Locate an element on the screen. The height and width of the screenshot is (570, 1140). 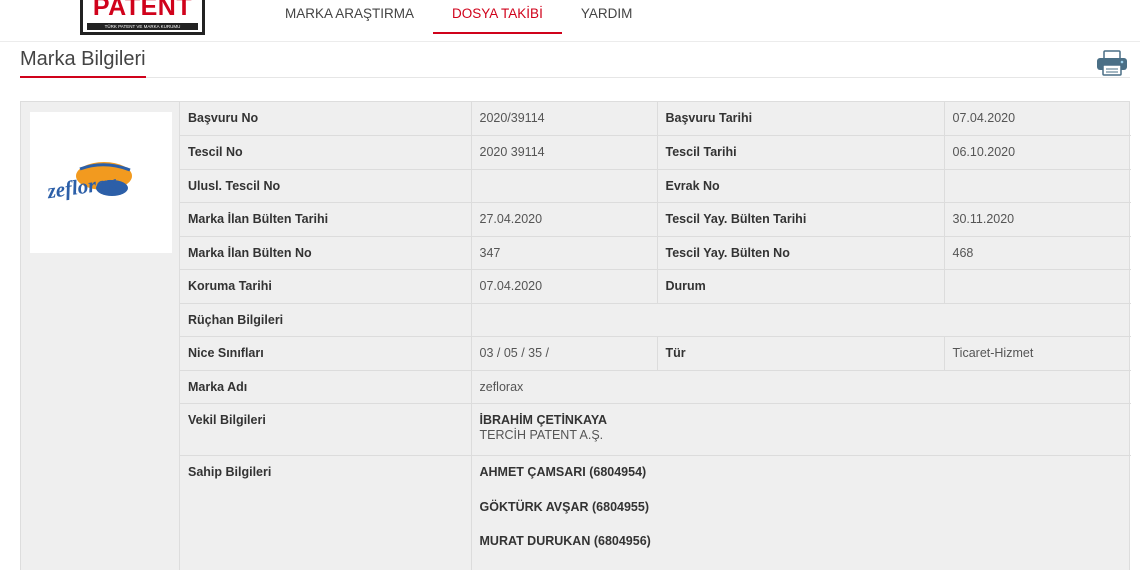
table-row: Koruma Tarihi 07.04.2020 Durum is located at coordinates (655, 286).